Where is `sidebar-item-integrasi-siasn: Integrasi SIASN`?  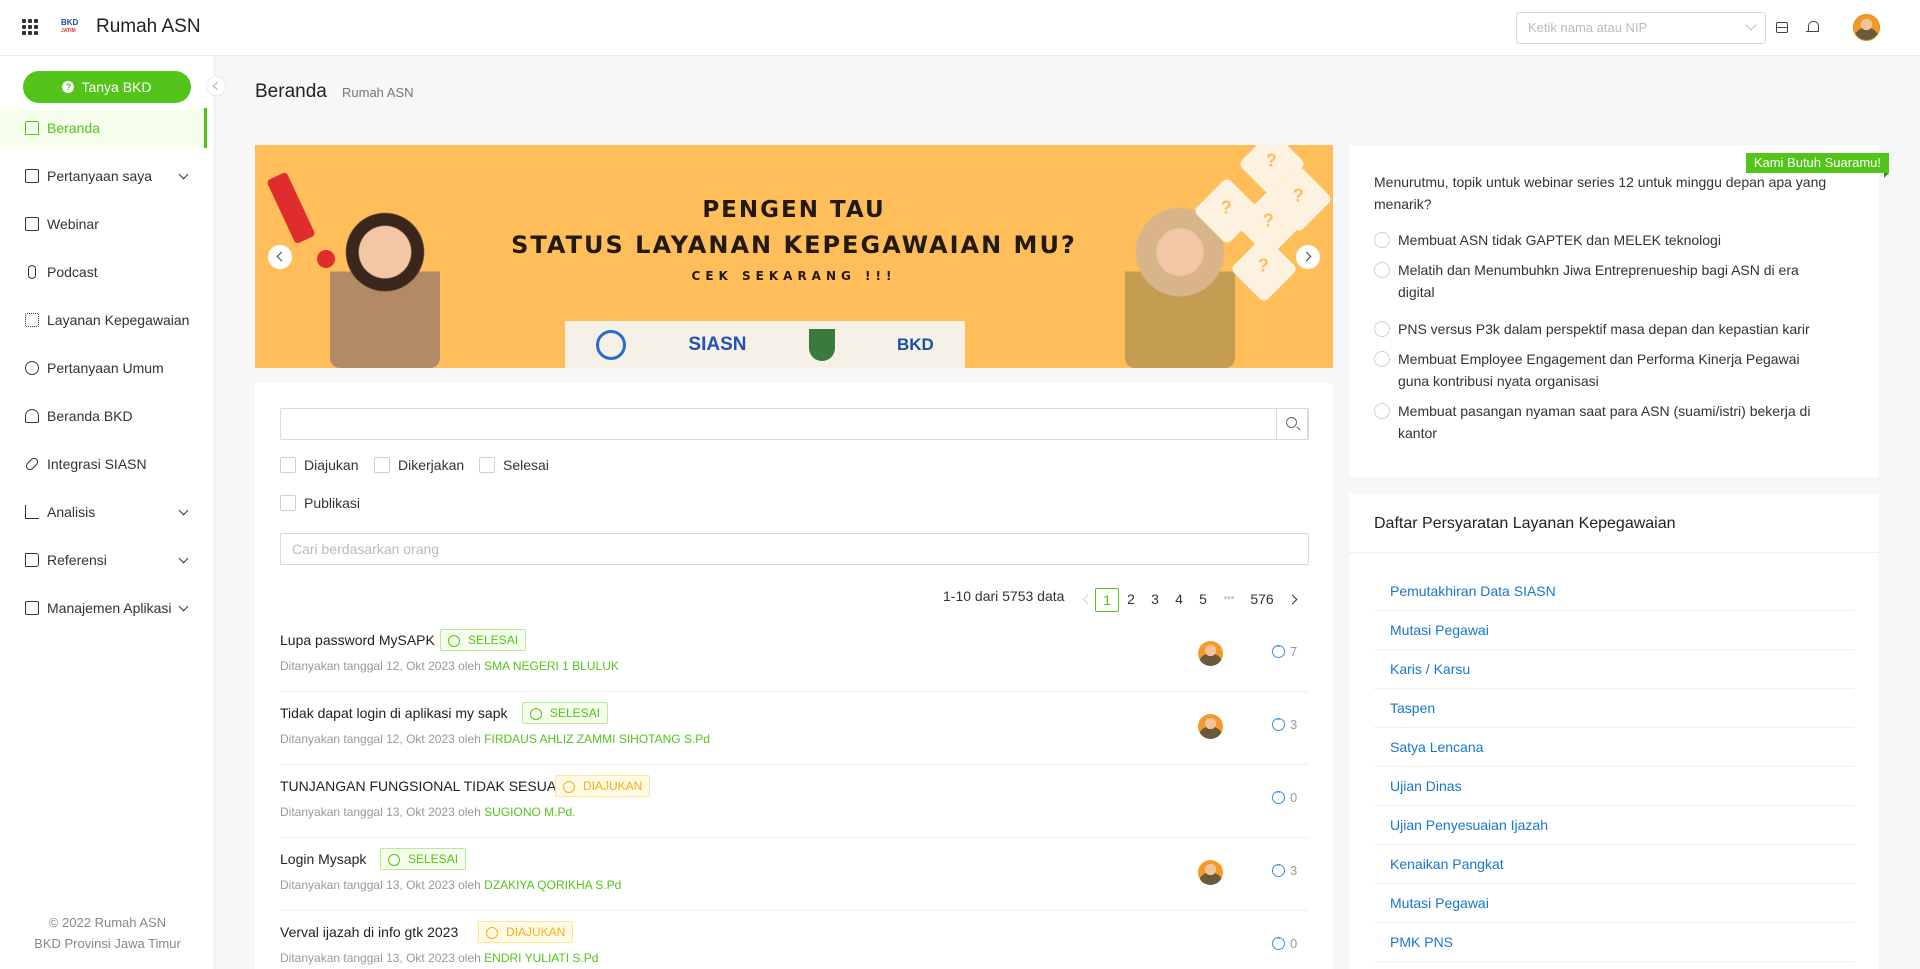 sidebar-item-integrasi-siasn: Integrasi SIASN is located at coordinates (103, 464).